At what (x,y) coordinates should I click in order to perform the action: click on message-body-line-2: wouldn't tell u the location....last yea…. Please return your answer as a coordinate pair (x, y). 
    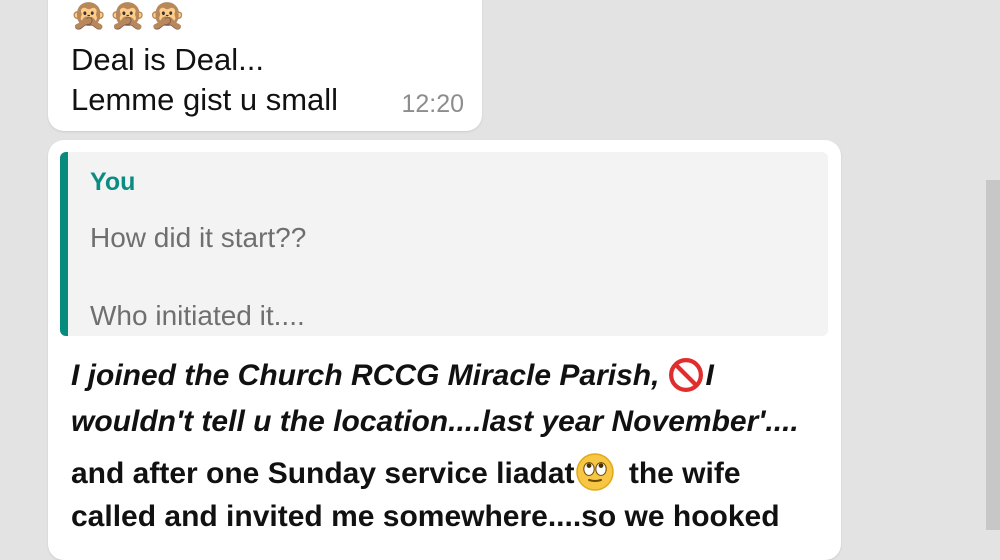
    Looking at the image, I should click on (435, 421).